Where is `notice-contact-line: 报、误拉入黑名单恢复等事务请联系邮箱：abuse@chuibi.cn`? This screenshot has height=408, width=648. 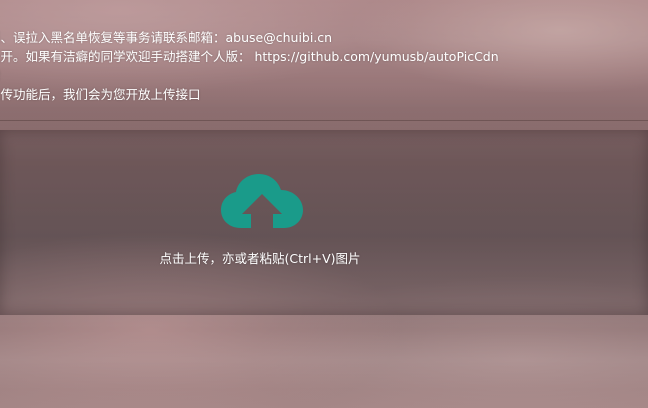
notice-contact-line: 报、误拉入黑名单恢复等事务请联系邮箱：abuse@chuibi.cn is located at coordinates (166, 37).